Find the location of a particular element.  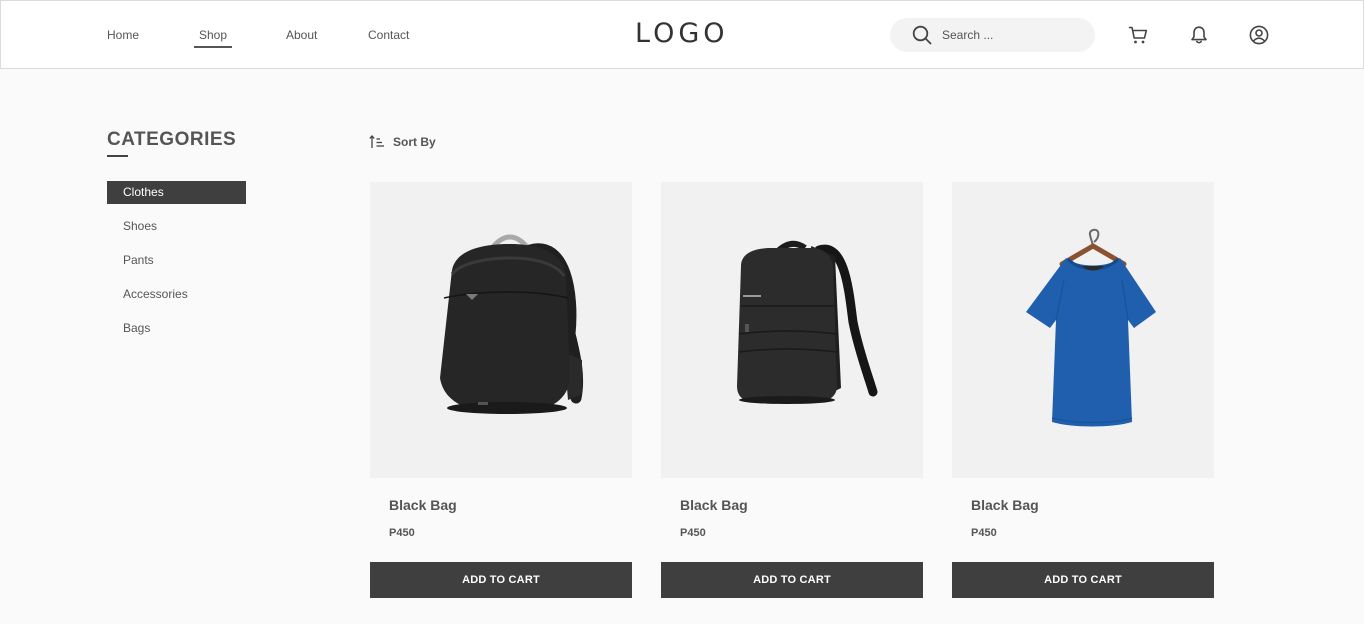

top-header: Home Shop About Contact LOGO is located at coordinates (682, 34).